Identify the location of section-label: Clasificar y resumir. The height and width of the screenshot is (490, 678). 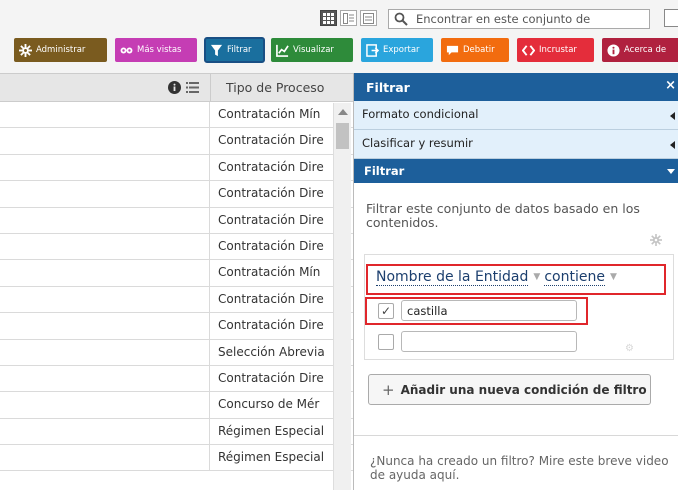
(417, 143).